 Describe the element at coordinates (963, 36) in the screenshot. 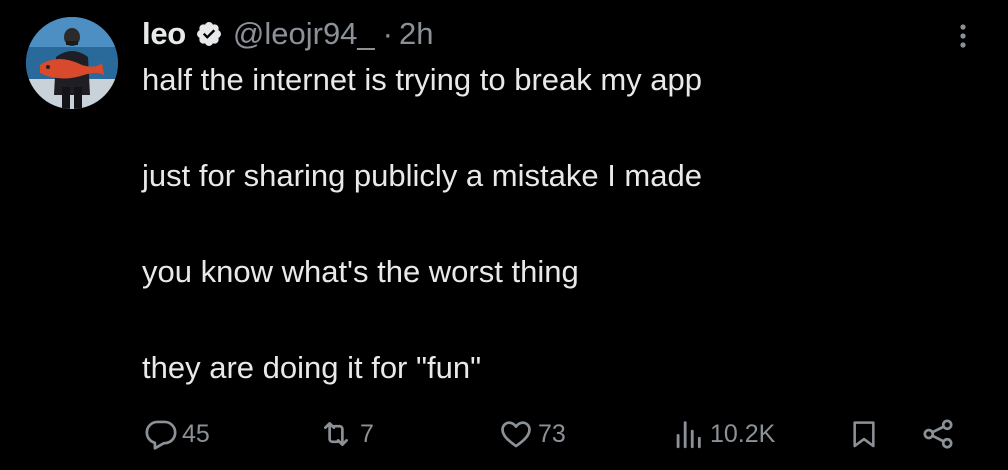

I see `more-options-icon` at that location.